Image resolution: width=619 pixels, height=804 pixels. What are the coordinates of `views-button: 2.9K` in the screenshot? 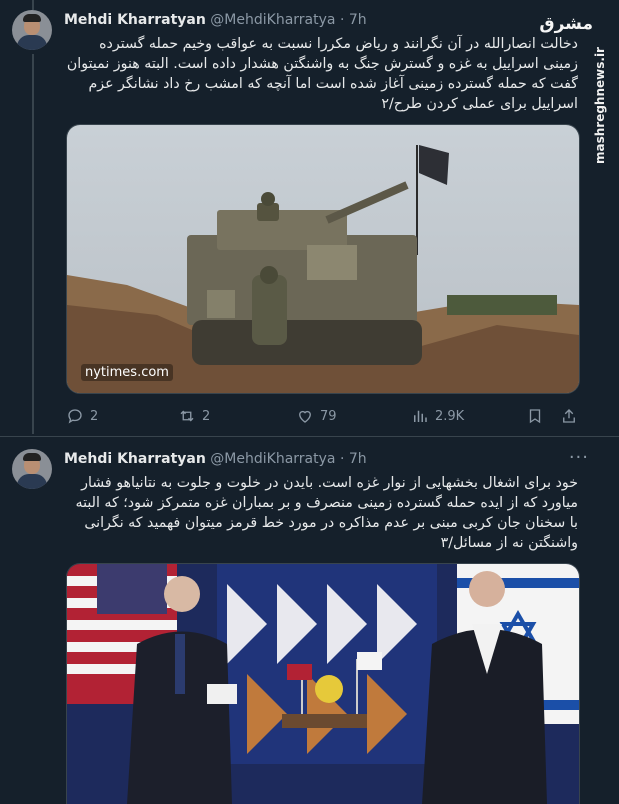 It's located at (437, 416).